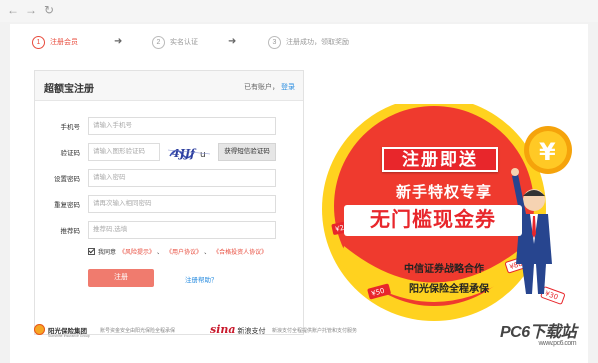 The height and width of the screenshot is (363, 598). I want to click on login-link: 登录, so click(288, 87).